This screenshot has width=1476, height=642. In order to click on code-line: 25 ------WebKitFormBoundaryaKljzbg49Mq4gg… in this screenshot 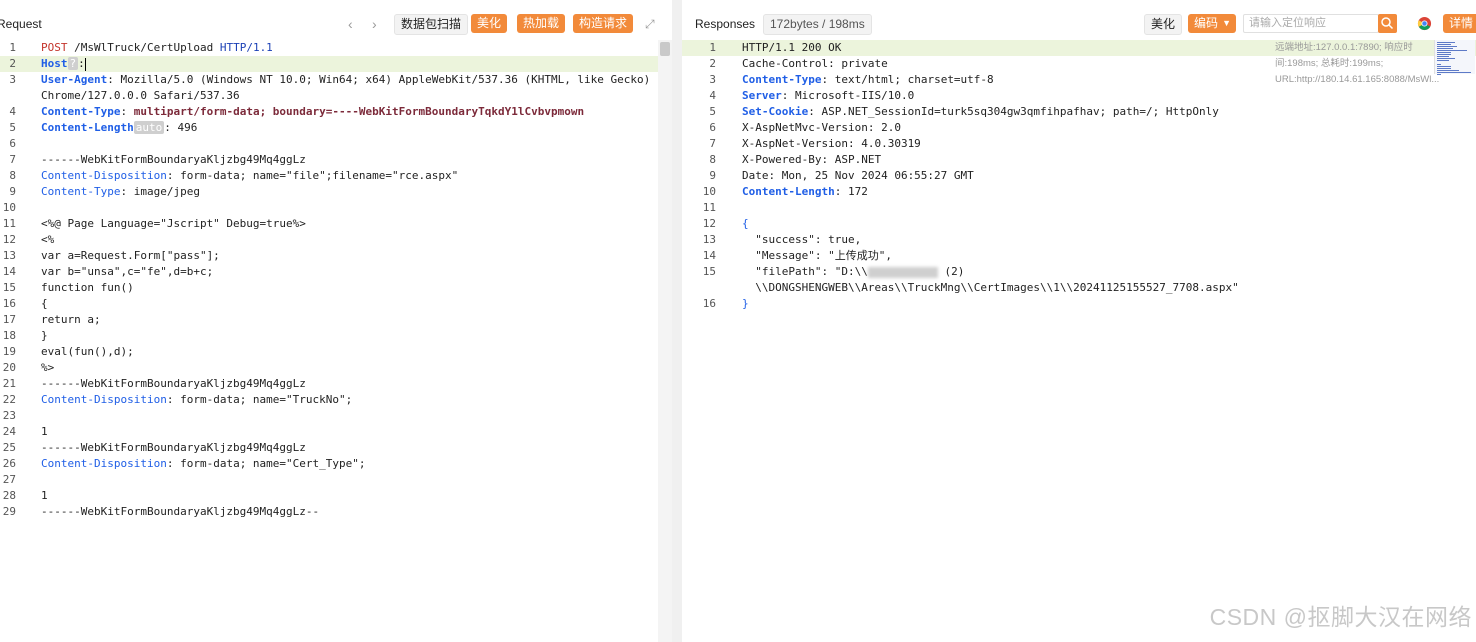, I will do `click(336, 448)`.